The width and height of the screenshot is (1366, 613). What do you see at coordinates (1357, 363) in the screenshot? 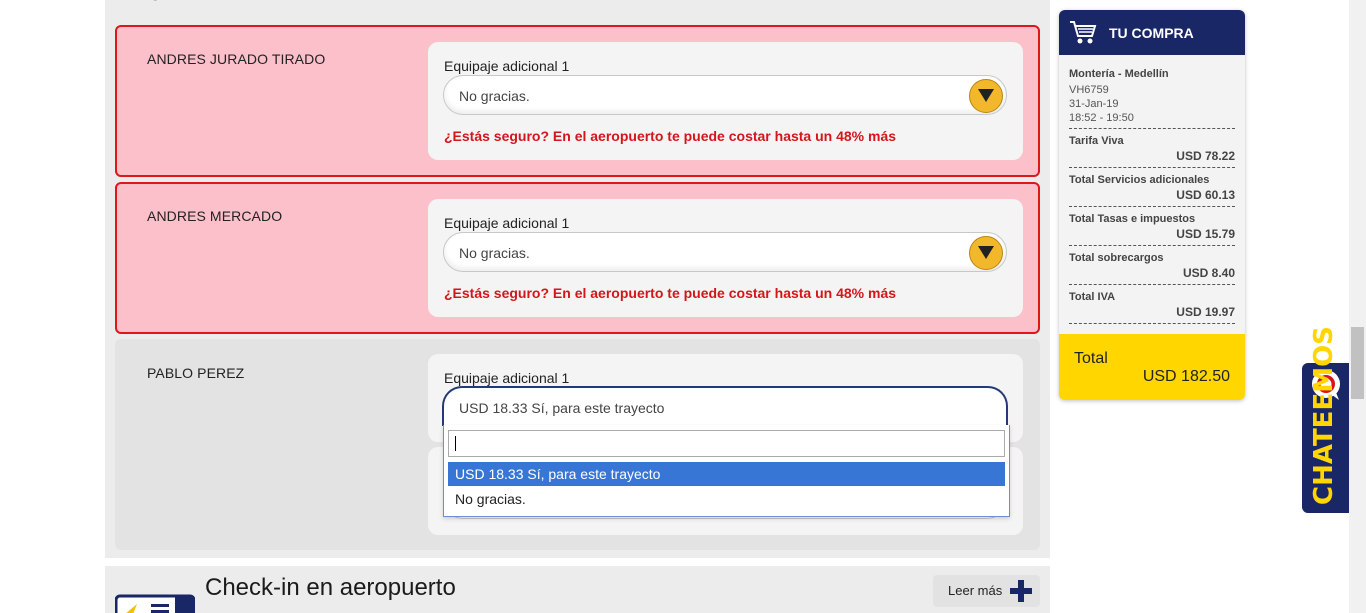
I see `scrollbar-thumb` at bounding box center [1357, 363].